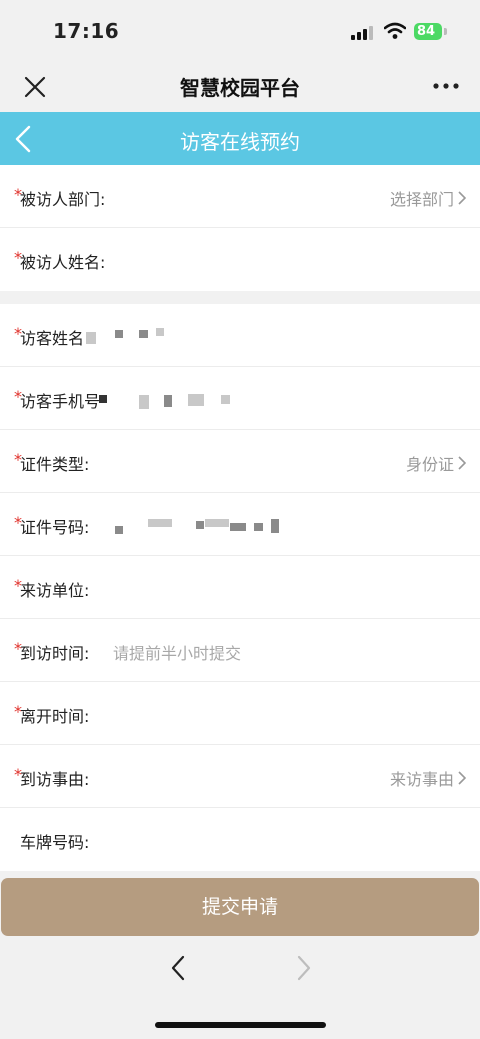  I want to click on host-section: * 被访人部门: 选择部门 * 被访人姓名:, so click(240, 228).